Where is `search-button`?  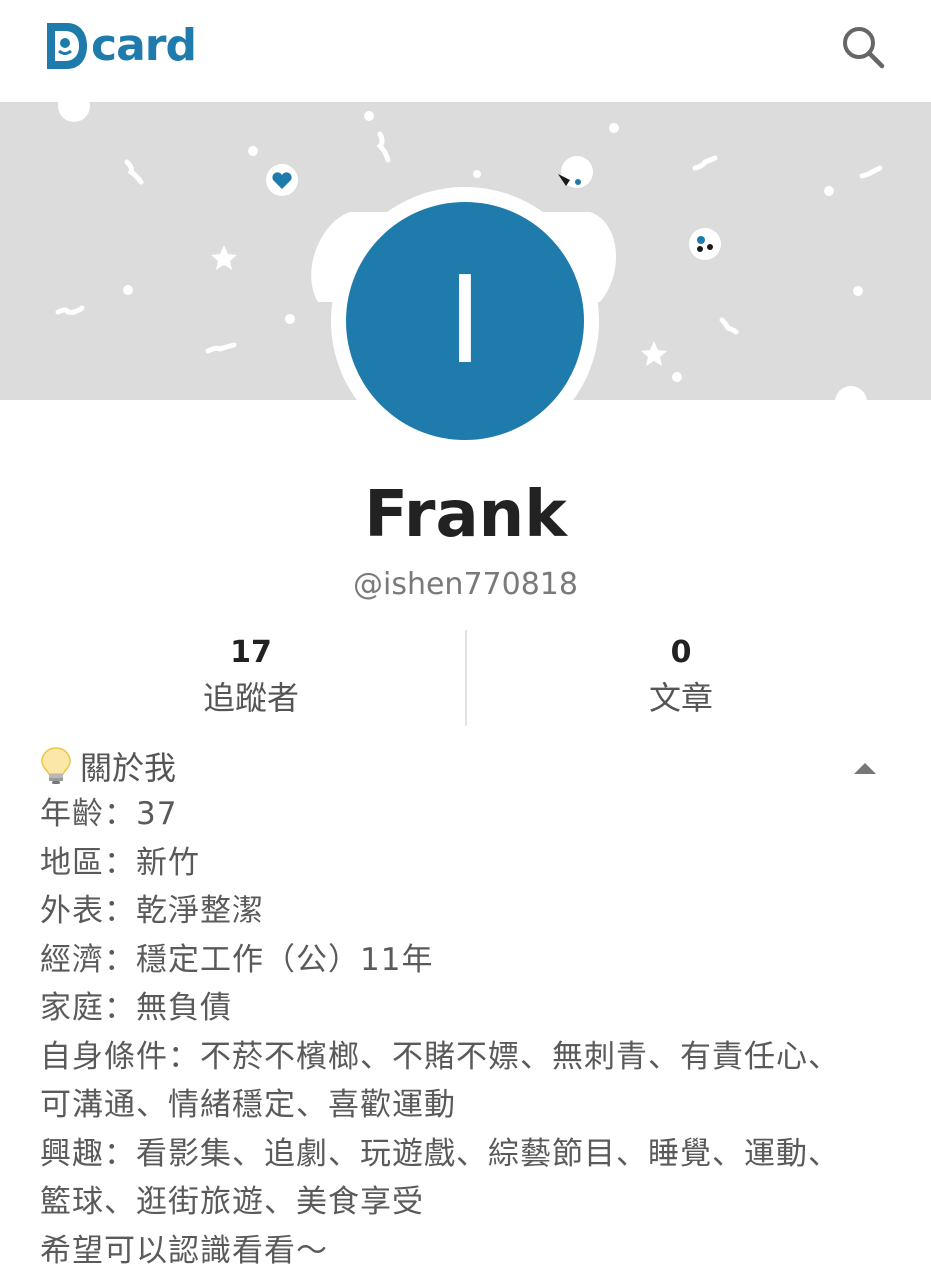 search-button is located at coordinates (863, 47).